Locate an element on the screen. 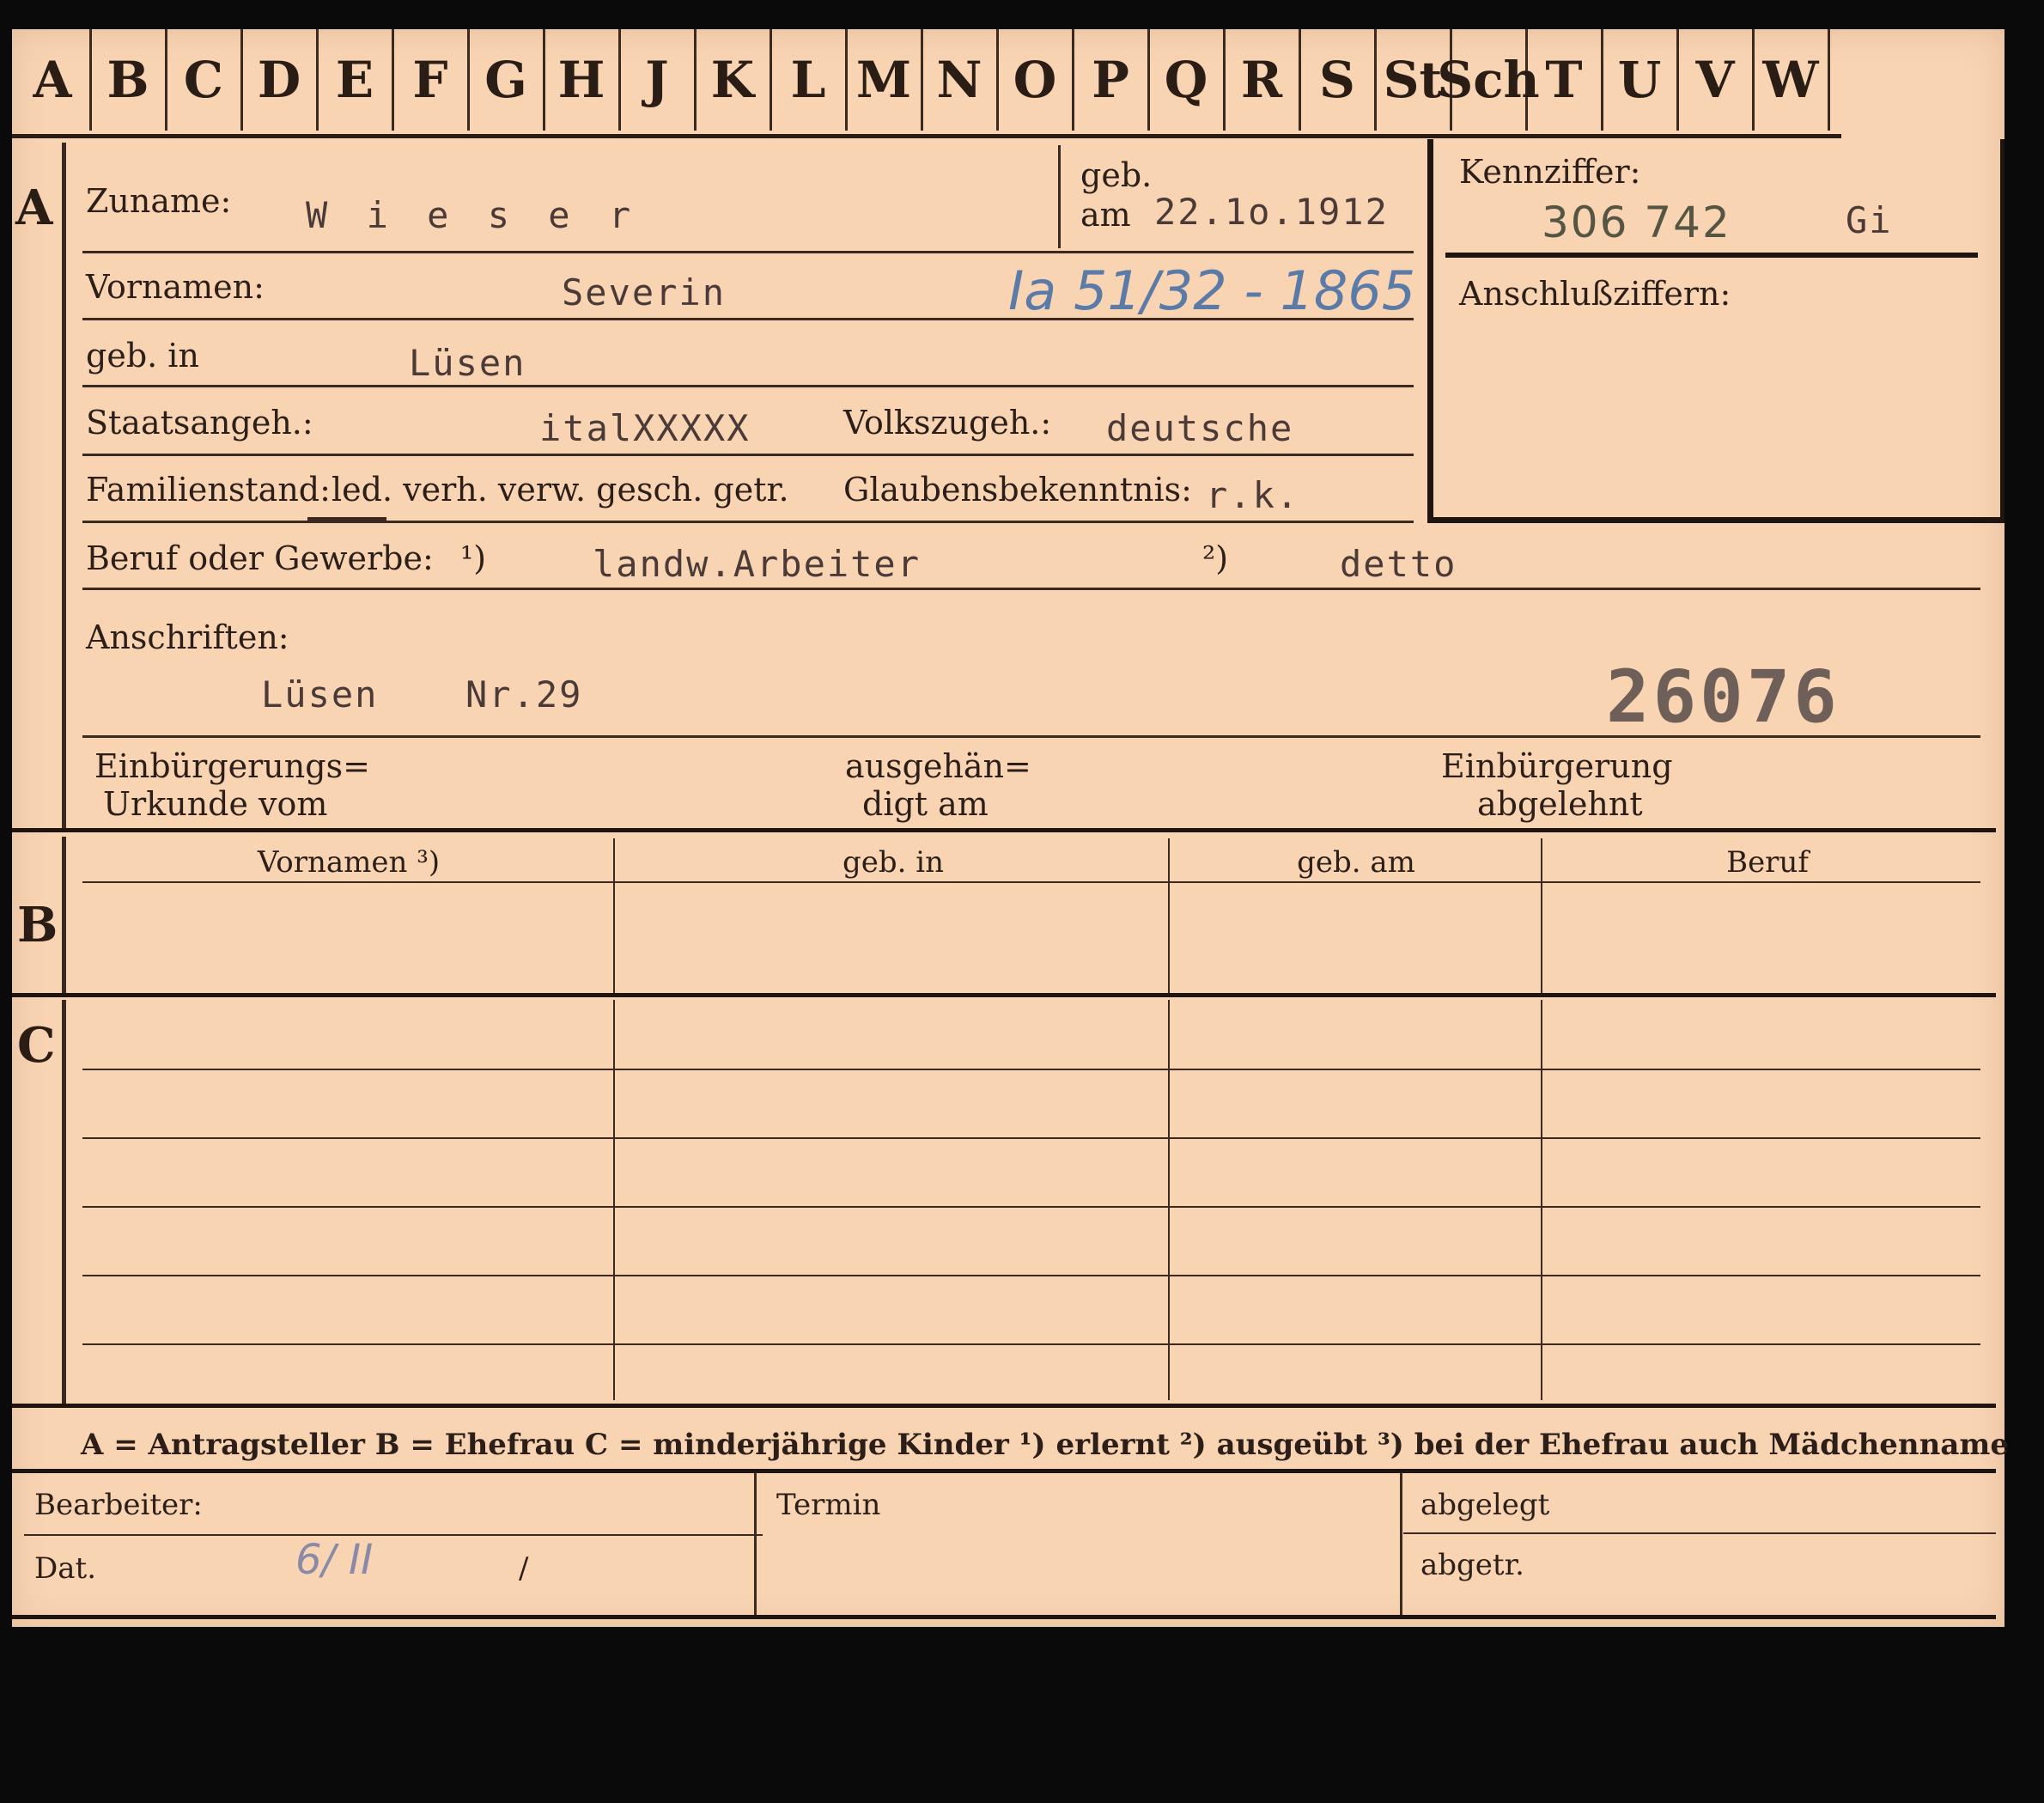  alphabet-tab: J is located at coordinates (658, 80).